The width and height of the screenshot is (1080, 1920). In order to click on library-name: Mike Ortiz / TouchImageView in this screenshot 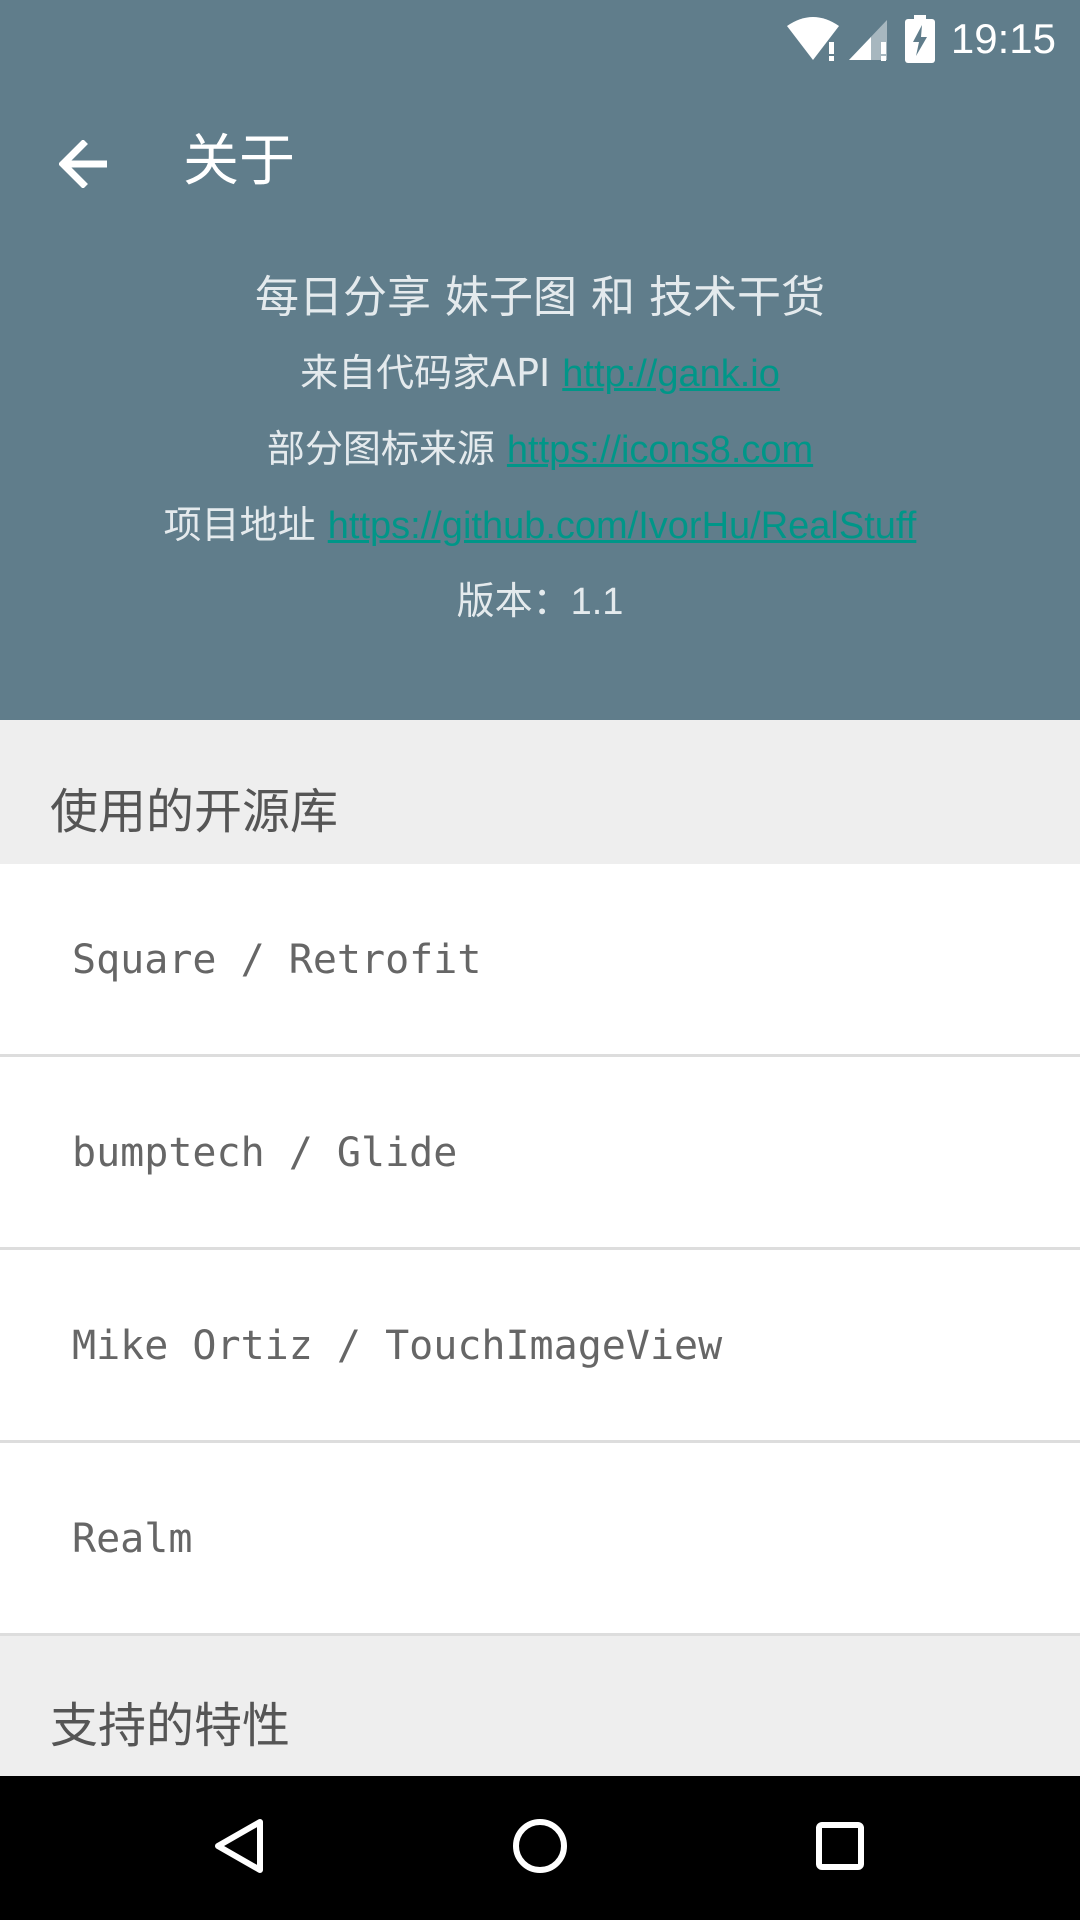, I will do `click(397, 1346)`.